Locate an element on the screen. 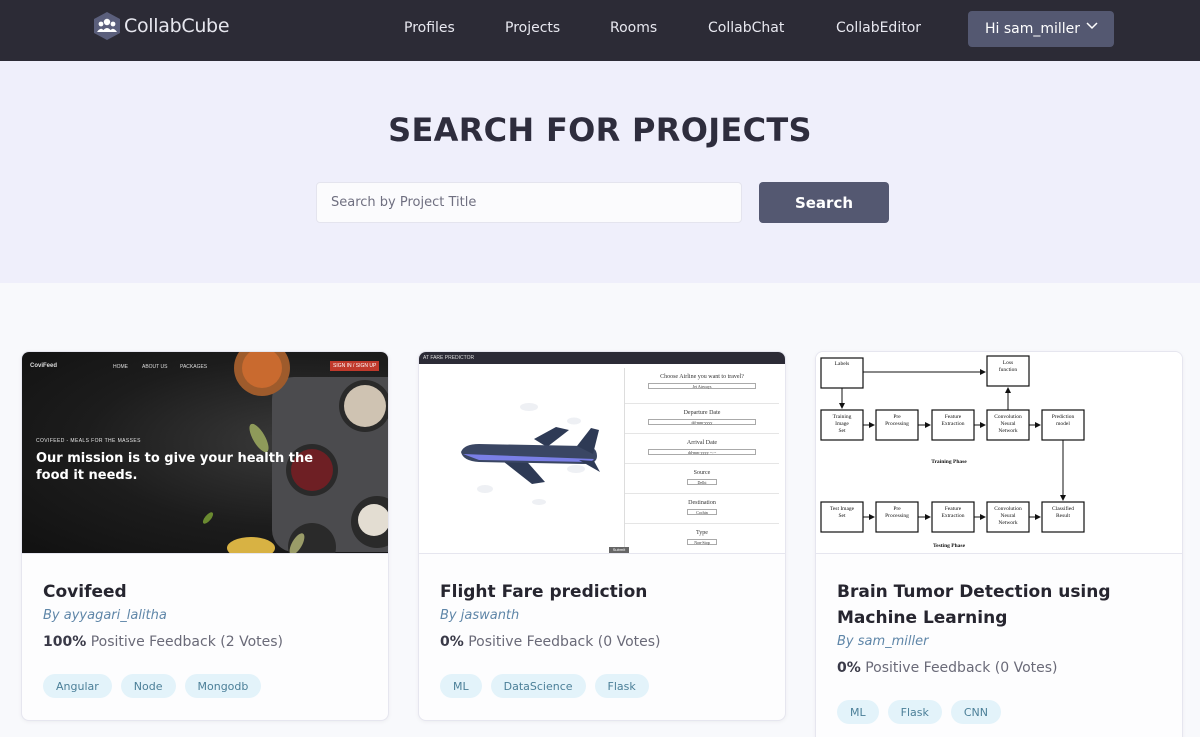 The width and height of the screenshot is (1200, 737). page-title: SEARCH FOR PROJECTS is located at coordinates (600, 130).